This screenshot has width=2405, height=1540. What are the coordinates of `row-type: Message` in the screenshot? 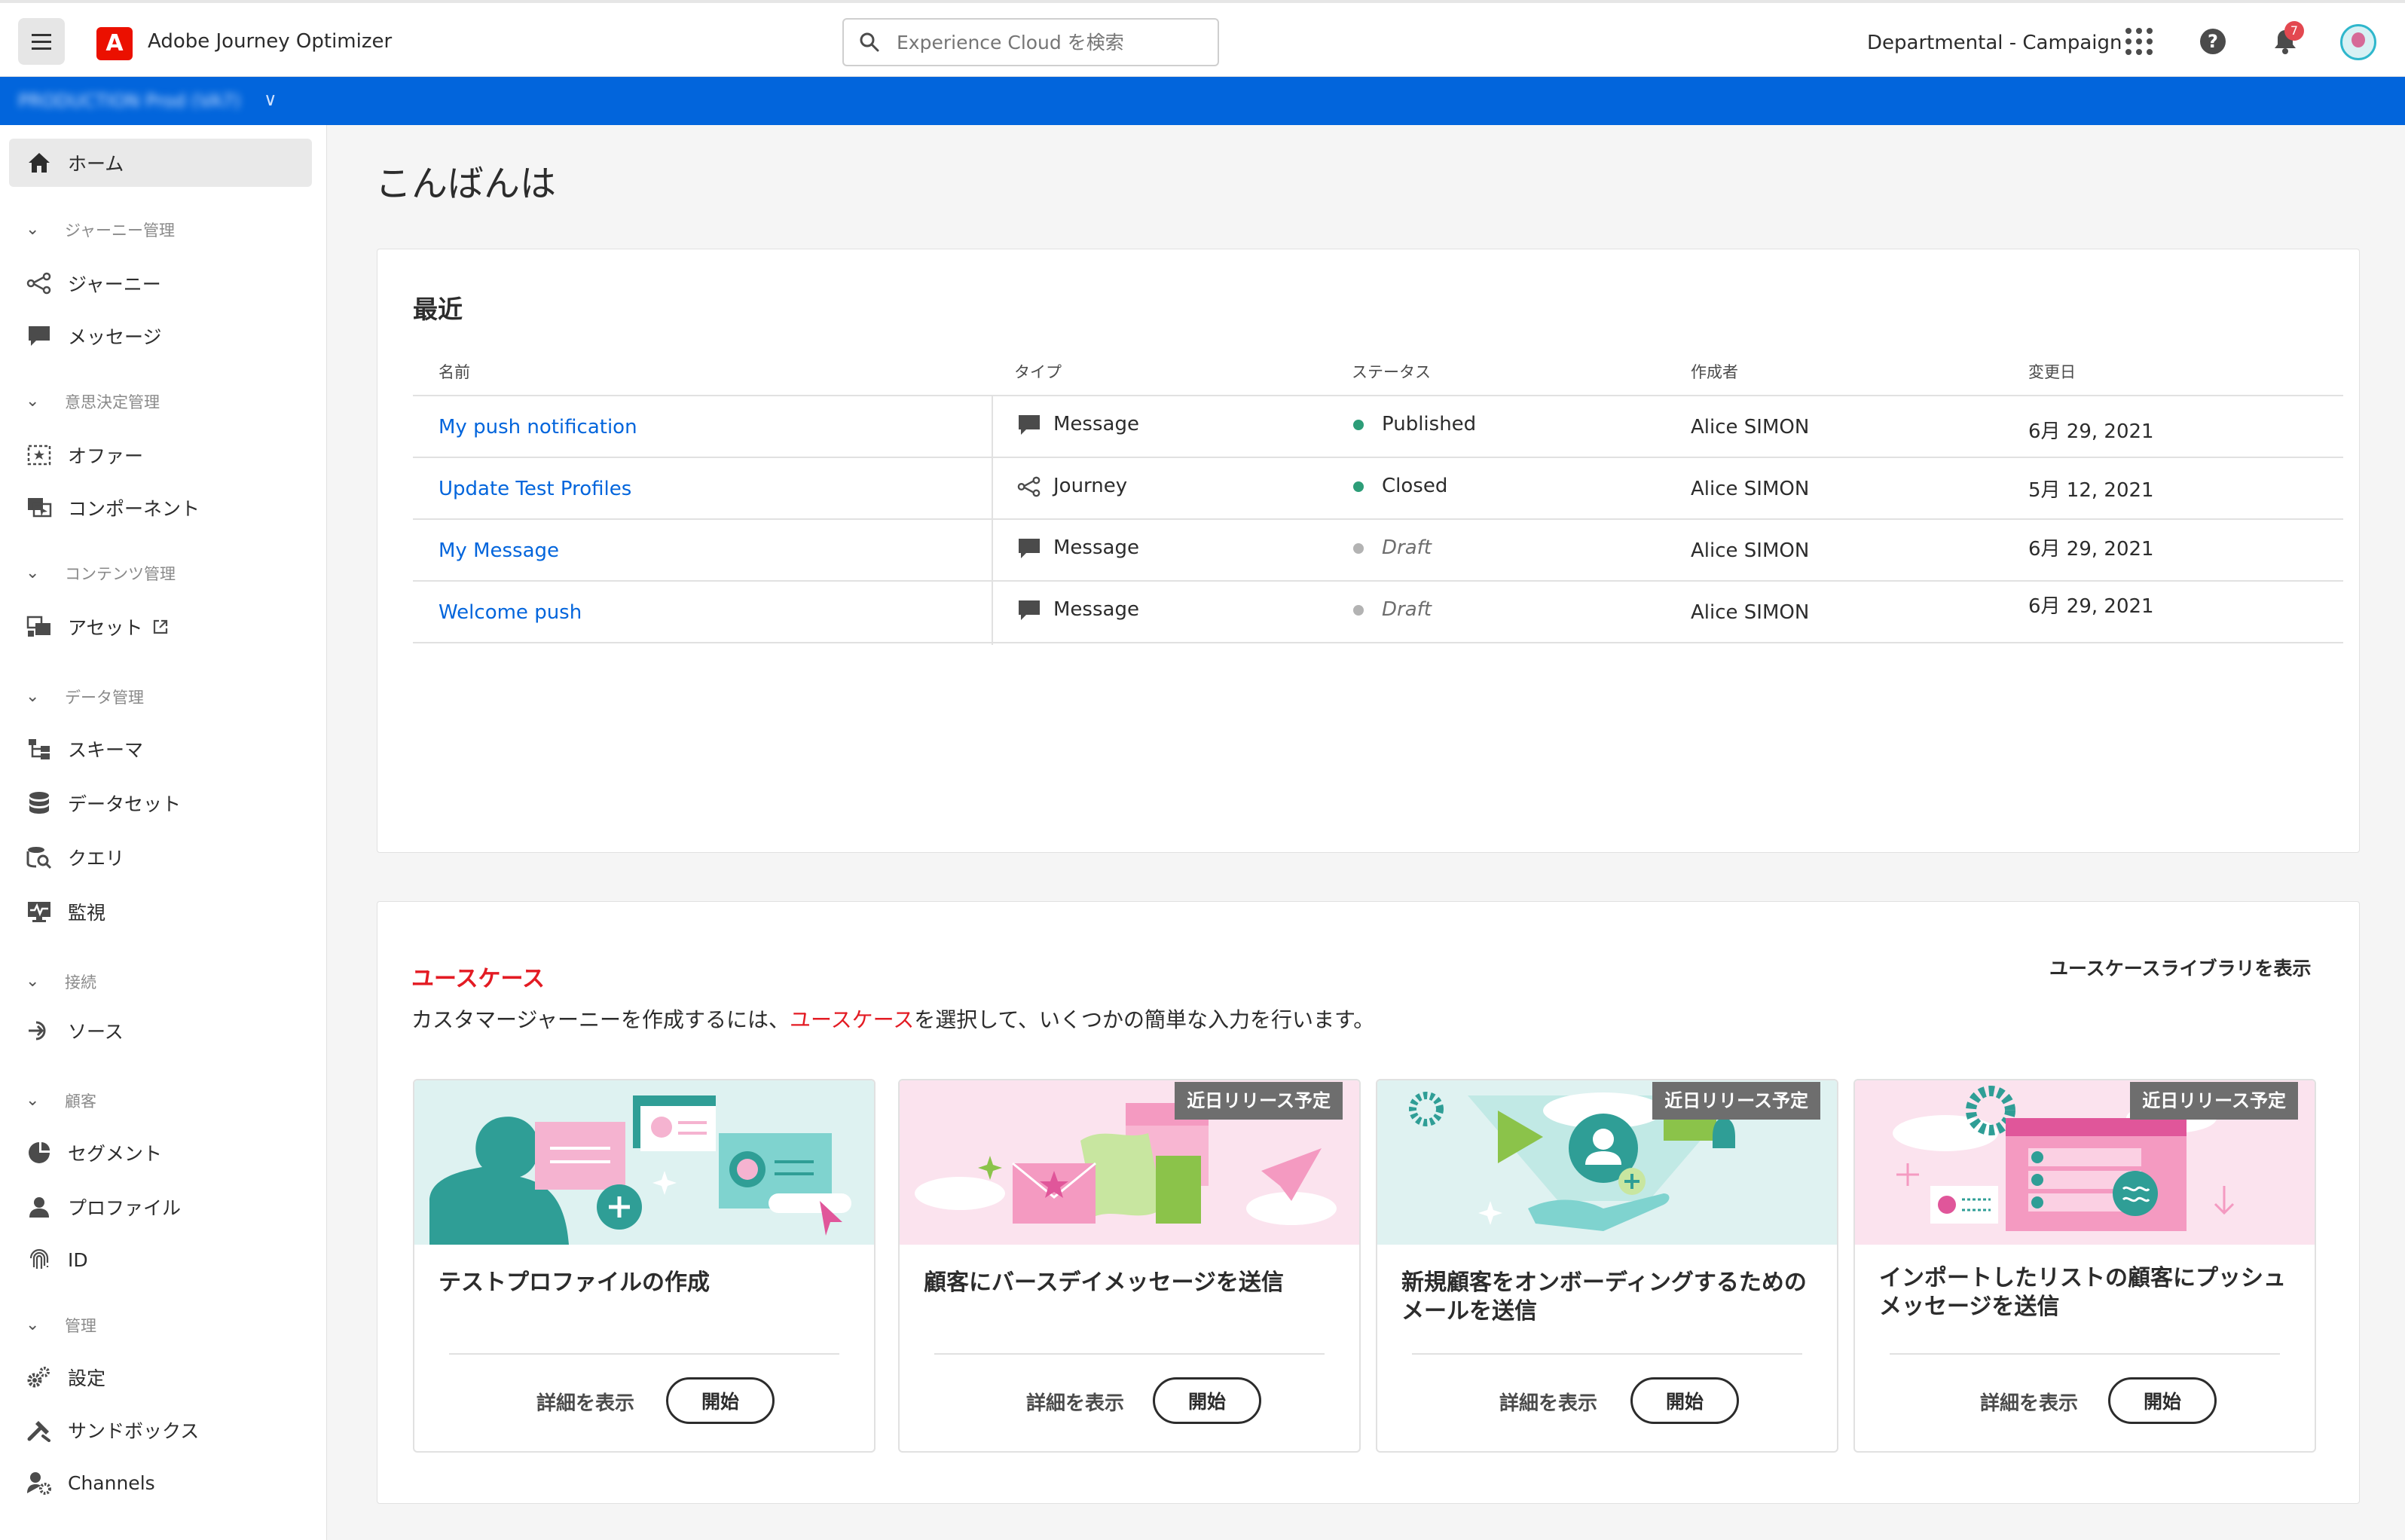 It's located at (1078, 610).